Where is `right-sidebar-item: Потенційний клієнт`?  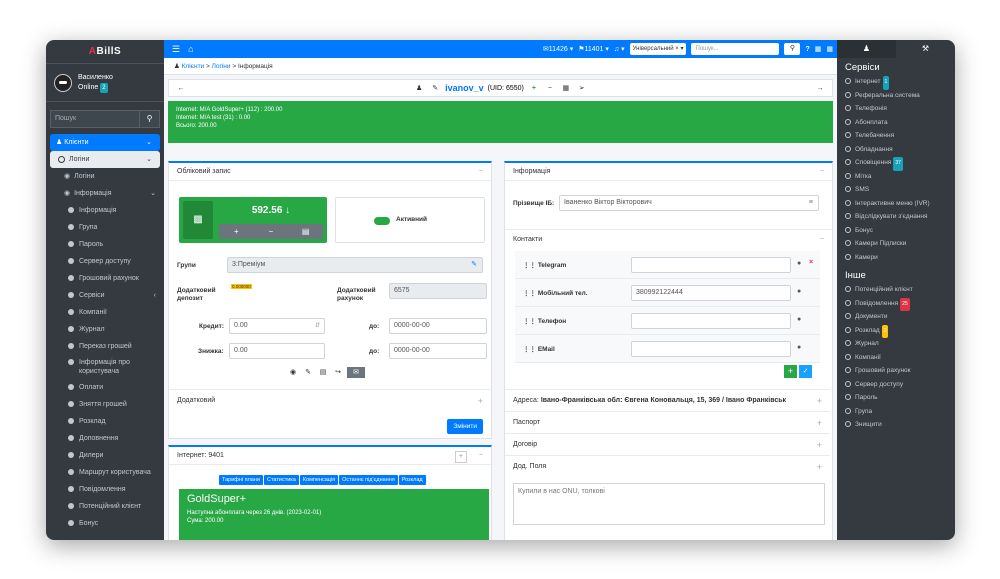 right-sidebar-item: Потенційний клієнт is located at coordinates (896, 290).